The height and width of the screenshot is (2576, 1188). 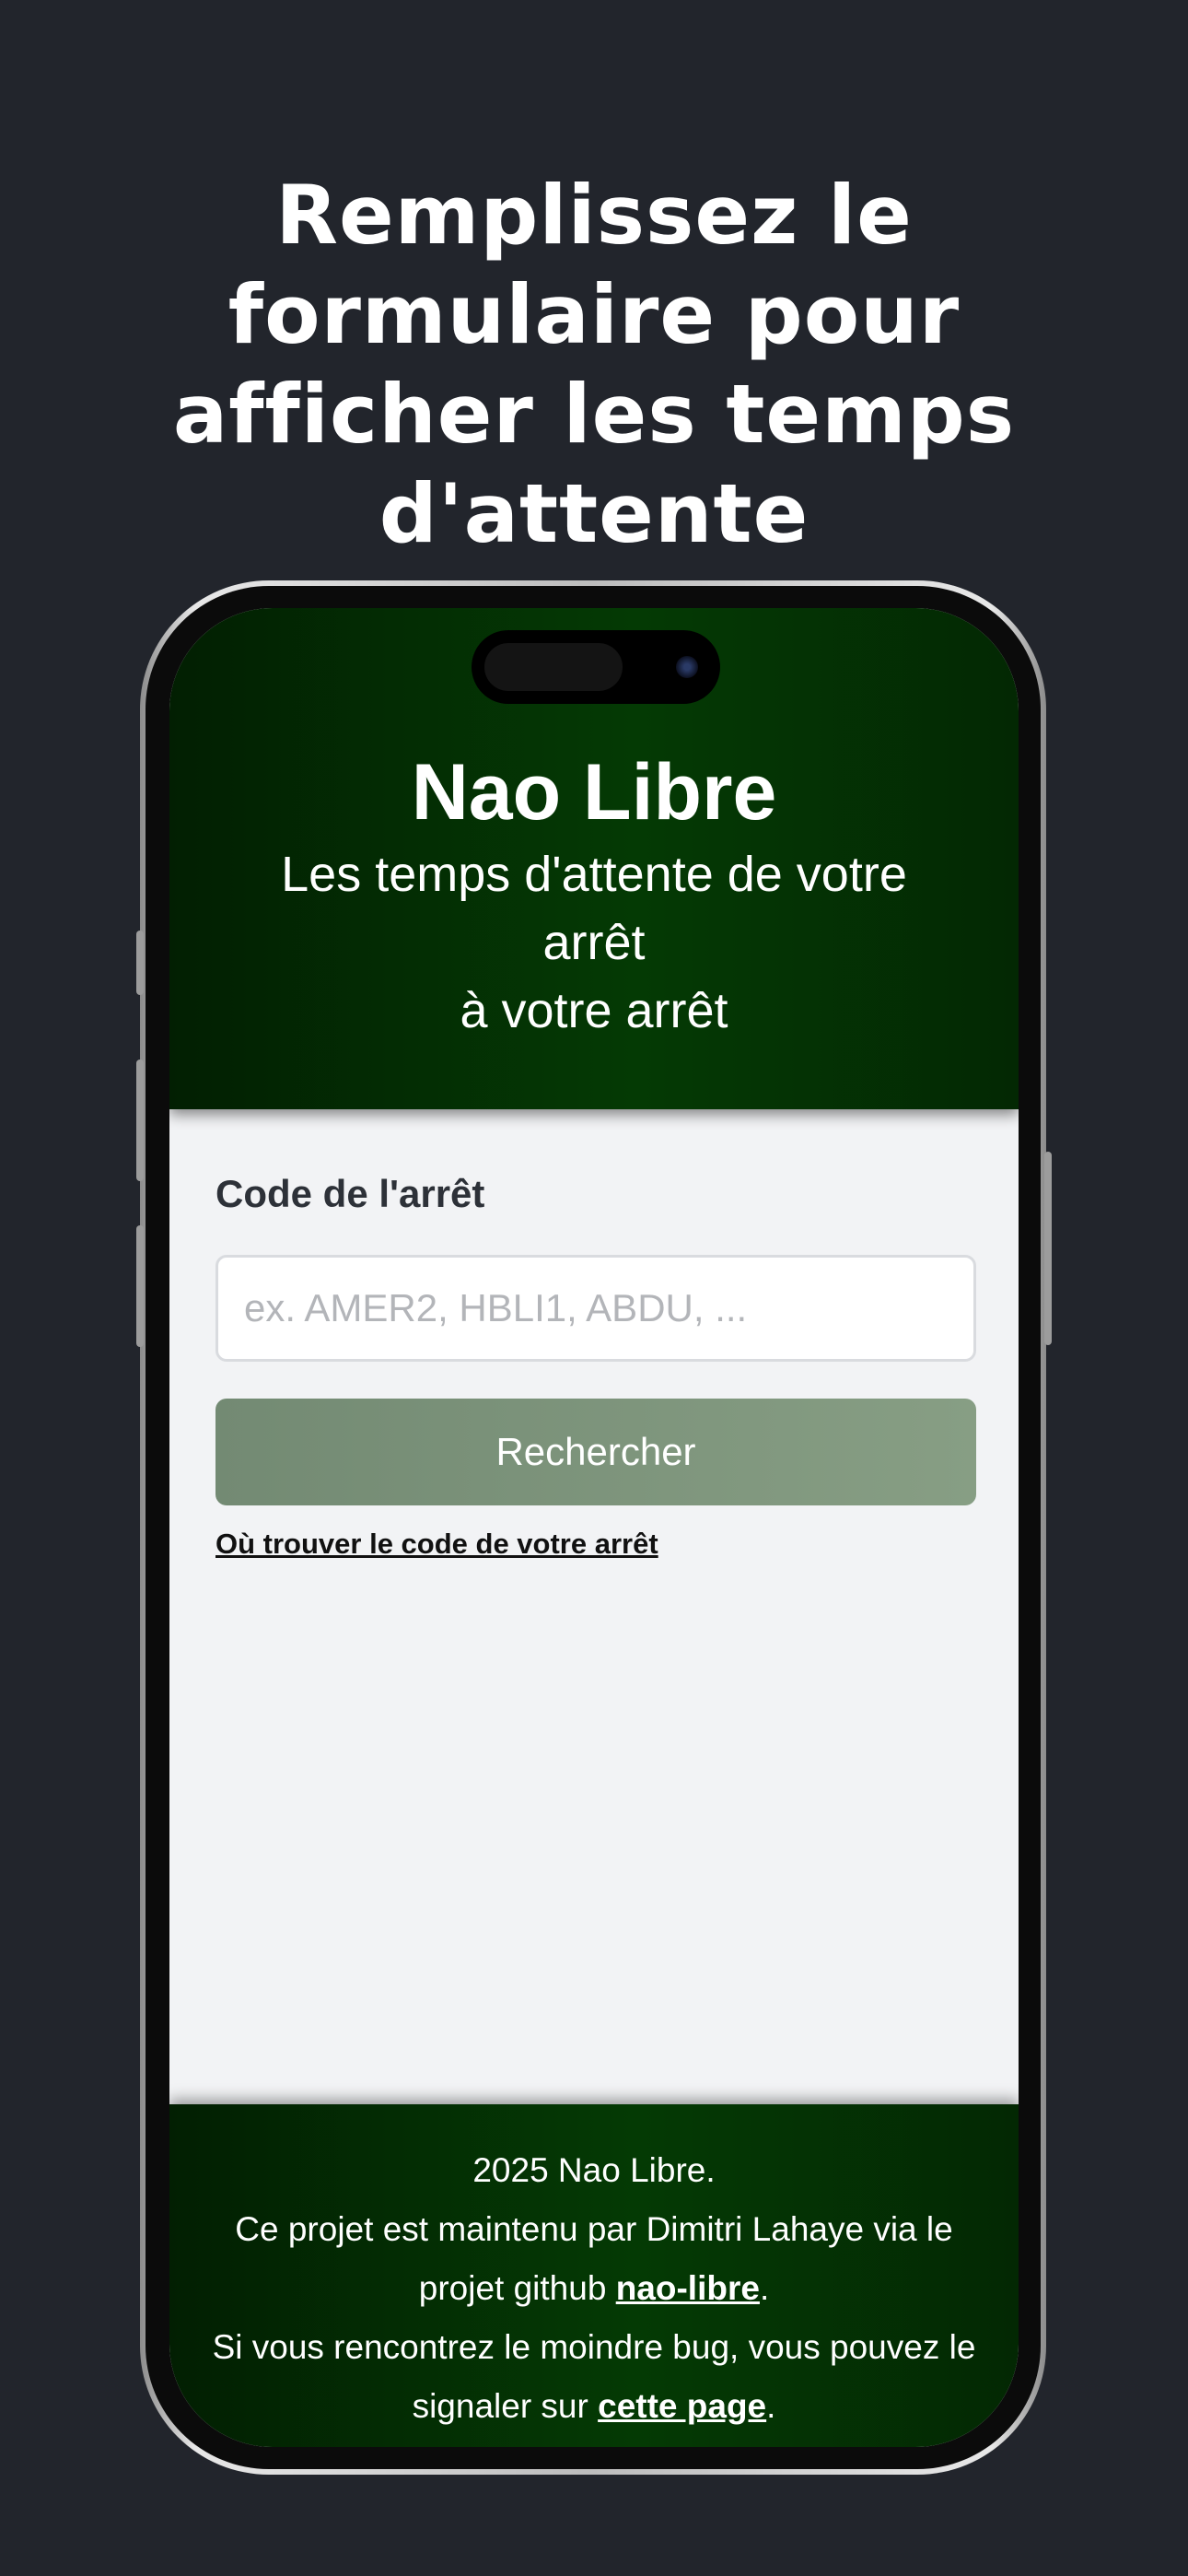 What do you see at coordinates (764, 2288) in the screenshot?
I see `maintainer-period: .` at bounding box center [764, 2288].